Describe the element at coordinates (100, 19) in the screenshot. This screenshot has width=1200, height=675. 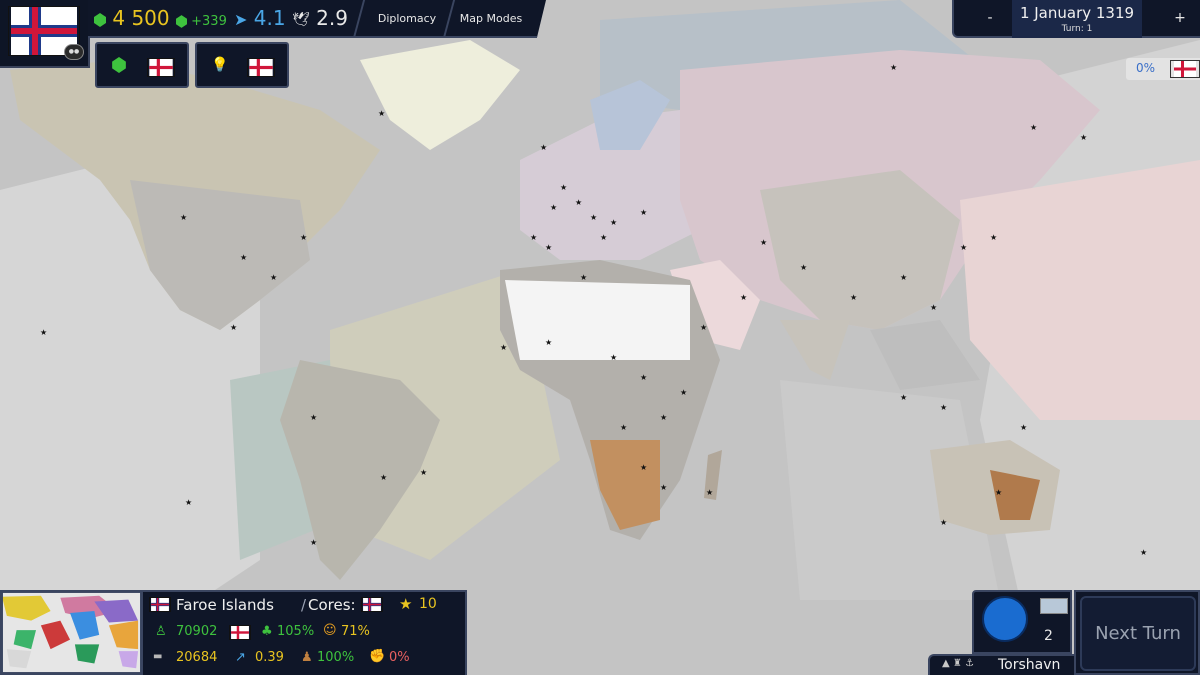
I see `gold-icon` at that location.